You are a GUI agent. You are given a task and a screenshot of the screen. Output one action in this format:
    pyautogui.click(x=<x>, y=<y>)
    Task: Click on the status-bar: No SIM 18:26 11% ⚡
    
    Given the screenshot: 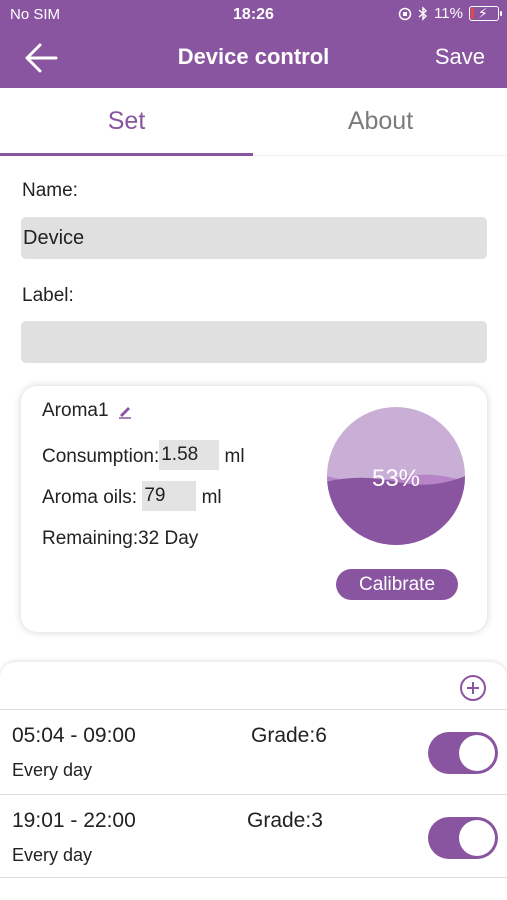 What is the action you would take?
    pyautogui.click(x=253, y=15)
    